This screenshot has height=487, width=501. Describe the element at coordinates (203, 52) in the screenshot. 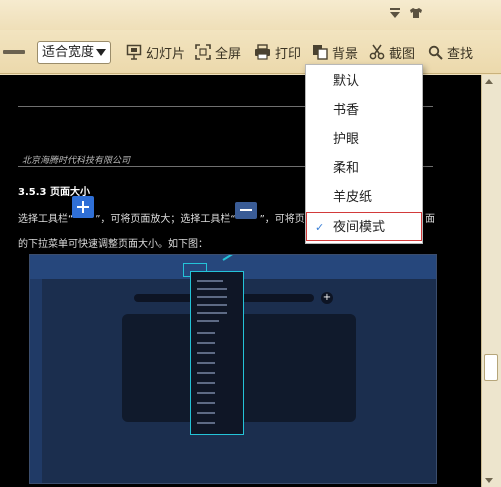

I see `fullscreen-icon` at that location.